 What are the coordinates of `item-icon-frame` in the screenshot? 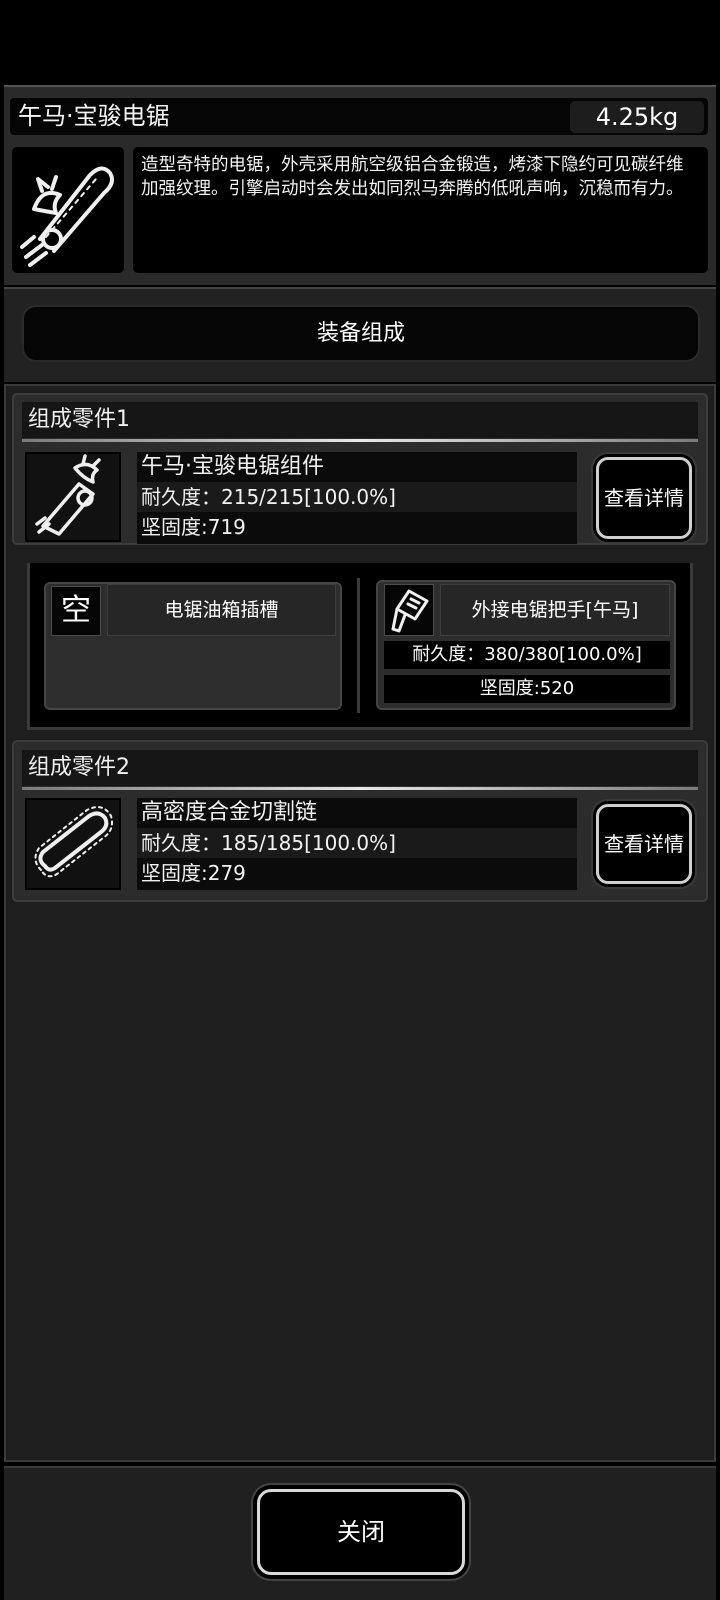 It's located at (68, 210).